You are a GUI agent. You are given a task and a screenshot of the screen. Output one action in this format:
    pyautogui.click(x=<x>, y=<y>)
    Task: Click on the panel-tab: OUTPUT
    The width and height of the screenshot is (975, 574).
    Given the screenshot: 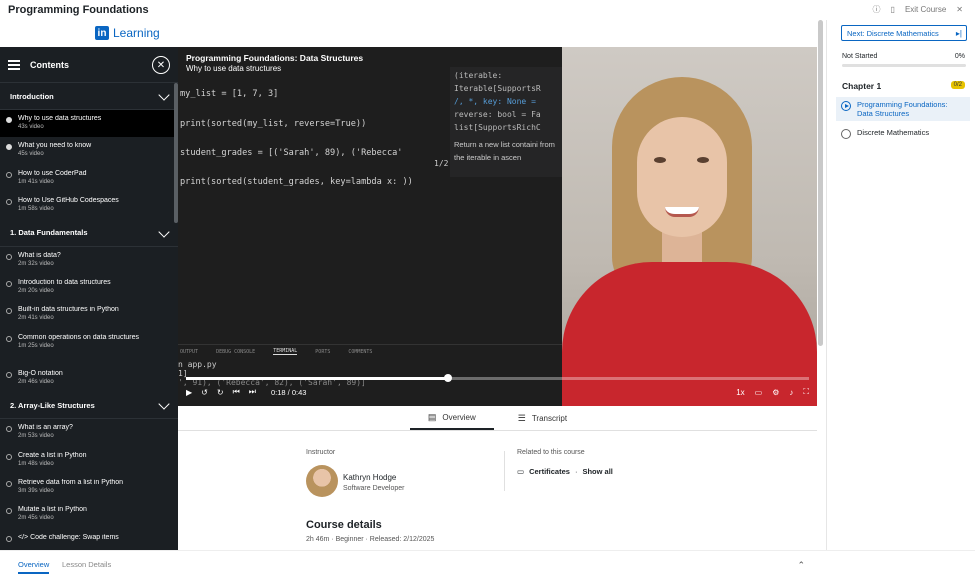 What is the action you would take?
    pyautogui.click(x=189, y=351)
    